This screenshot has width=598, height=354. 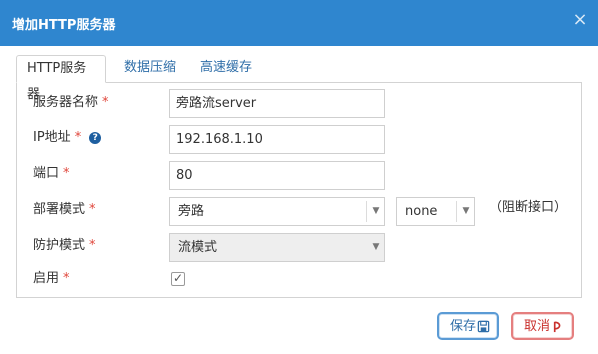 I want to click on enable-label-text: 启用, so click(x=46, y=278).